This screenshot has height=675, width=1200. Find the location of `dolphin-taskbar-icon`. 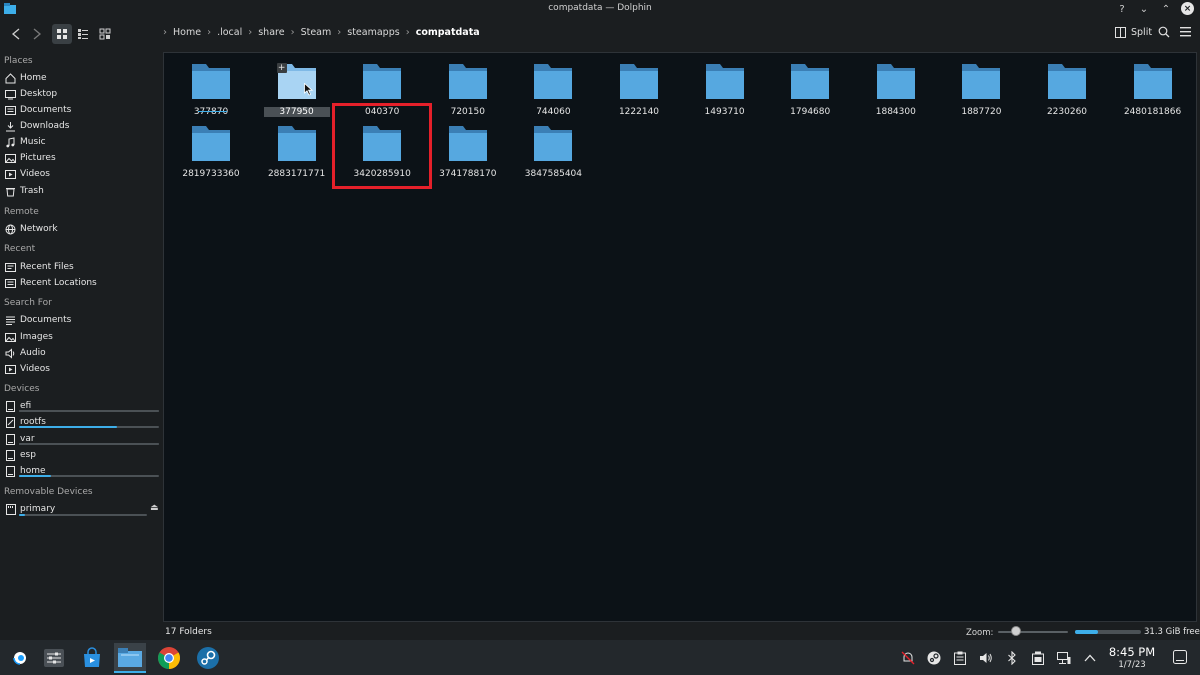

dolphin-taskbar-icon is located at coordinates (130, 658).